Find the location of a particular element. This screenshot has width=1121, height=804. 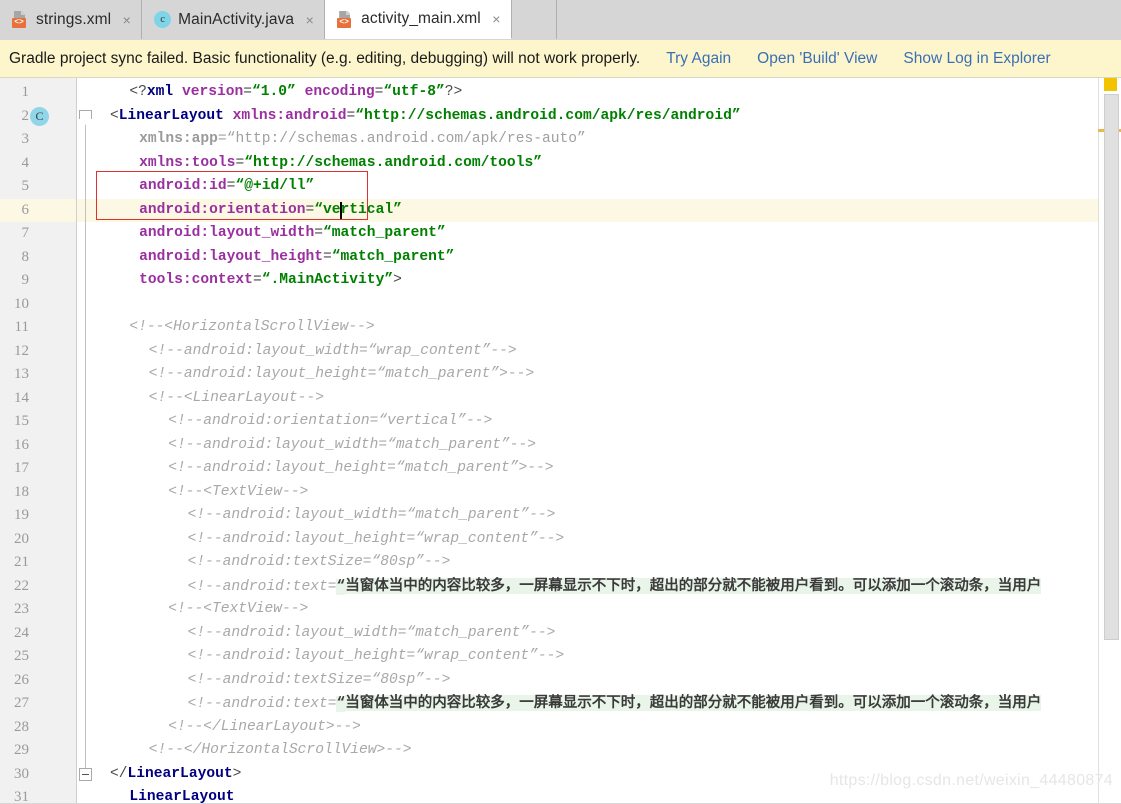

line-number: 23 is located at coordinates (21, 609).